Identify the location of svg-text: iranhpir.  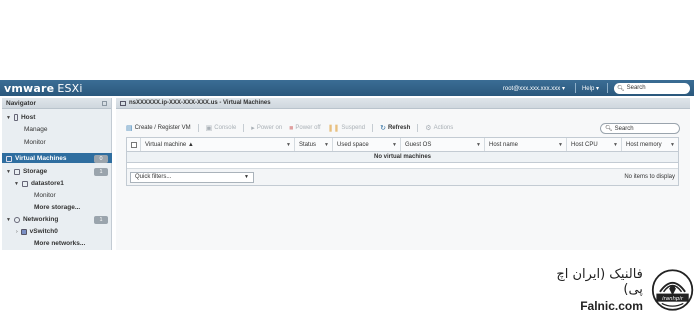
(673, 299).